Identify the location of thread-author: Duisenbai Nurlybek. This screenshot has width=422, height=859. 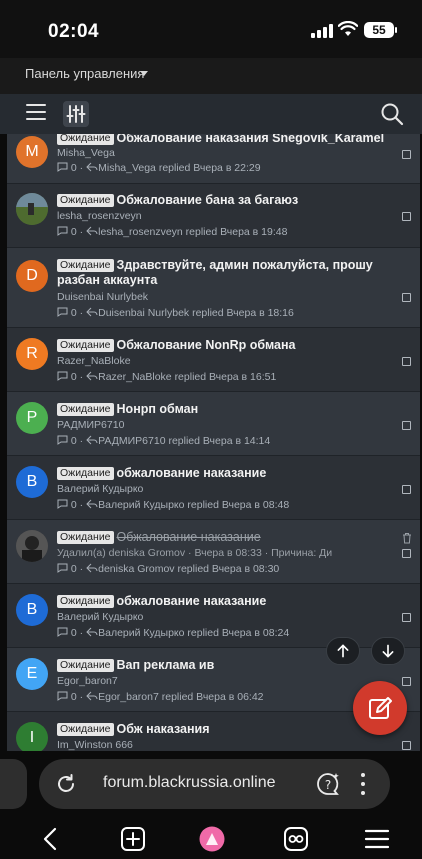
(102, 297).